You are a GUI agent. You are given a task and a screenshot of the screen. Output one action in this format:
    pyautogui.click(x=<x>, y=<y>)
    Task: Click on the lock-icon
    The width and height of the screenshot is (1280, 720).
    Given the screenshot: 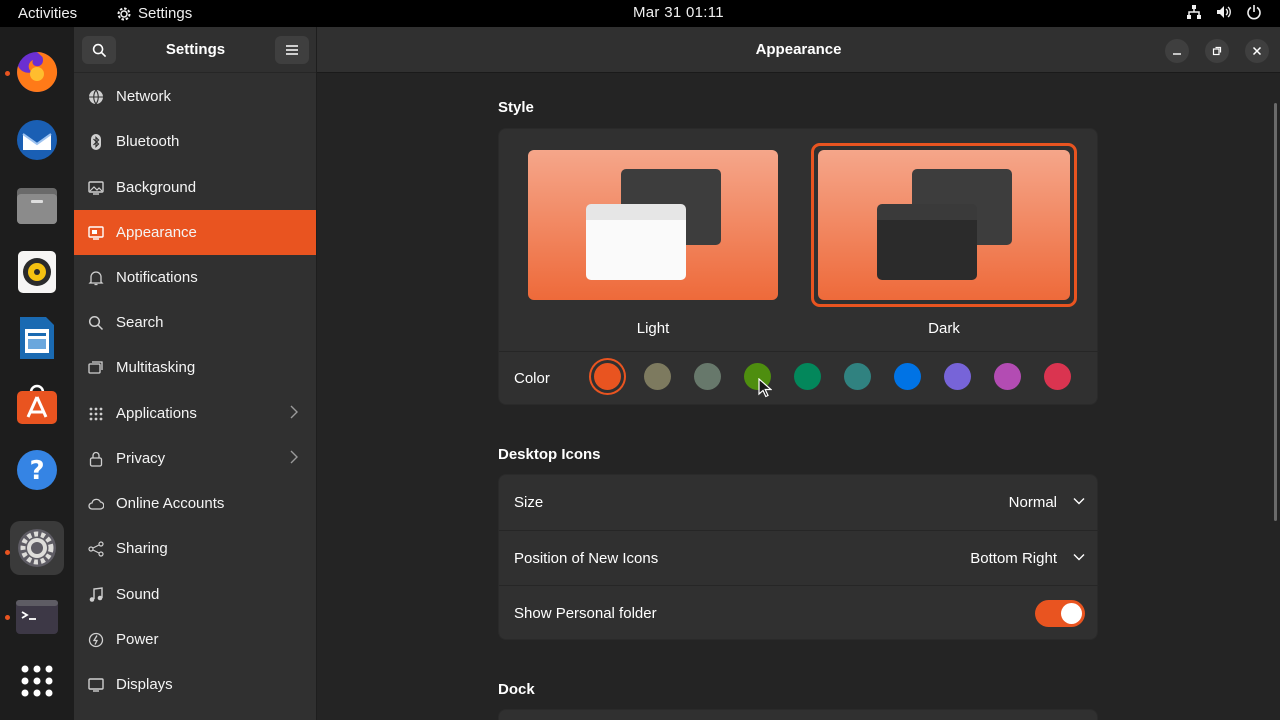 What is the action you would take?
    pyautogui.click(x=96, y=459)
    